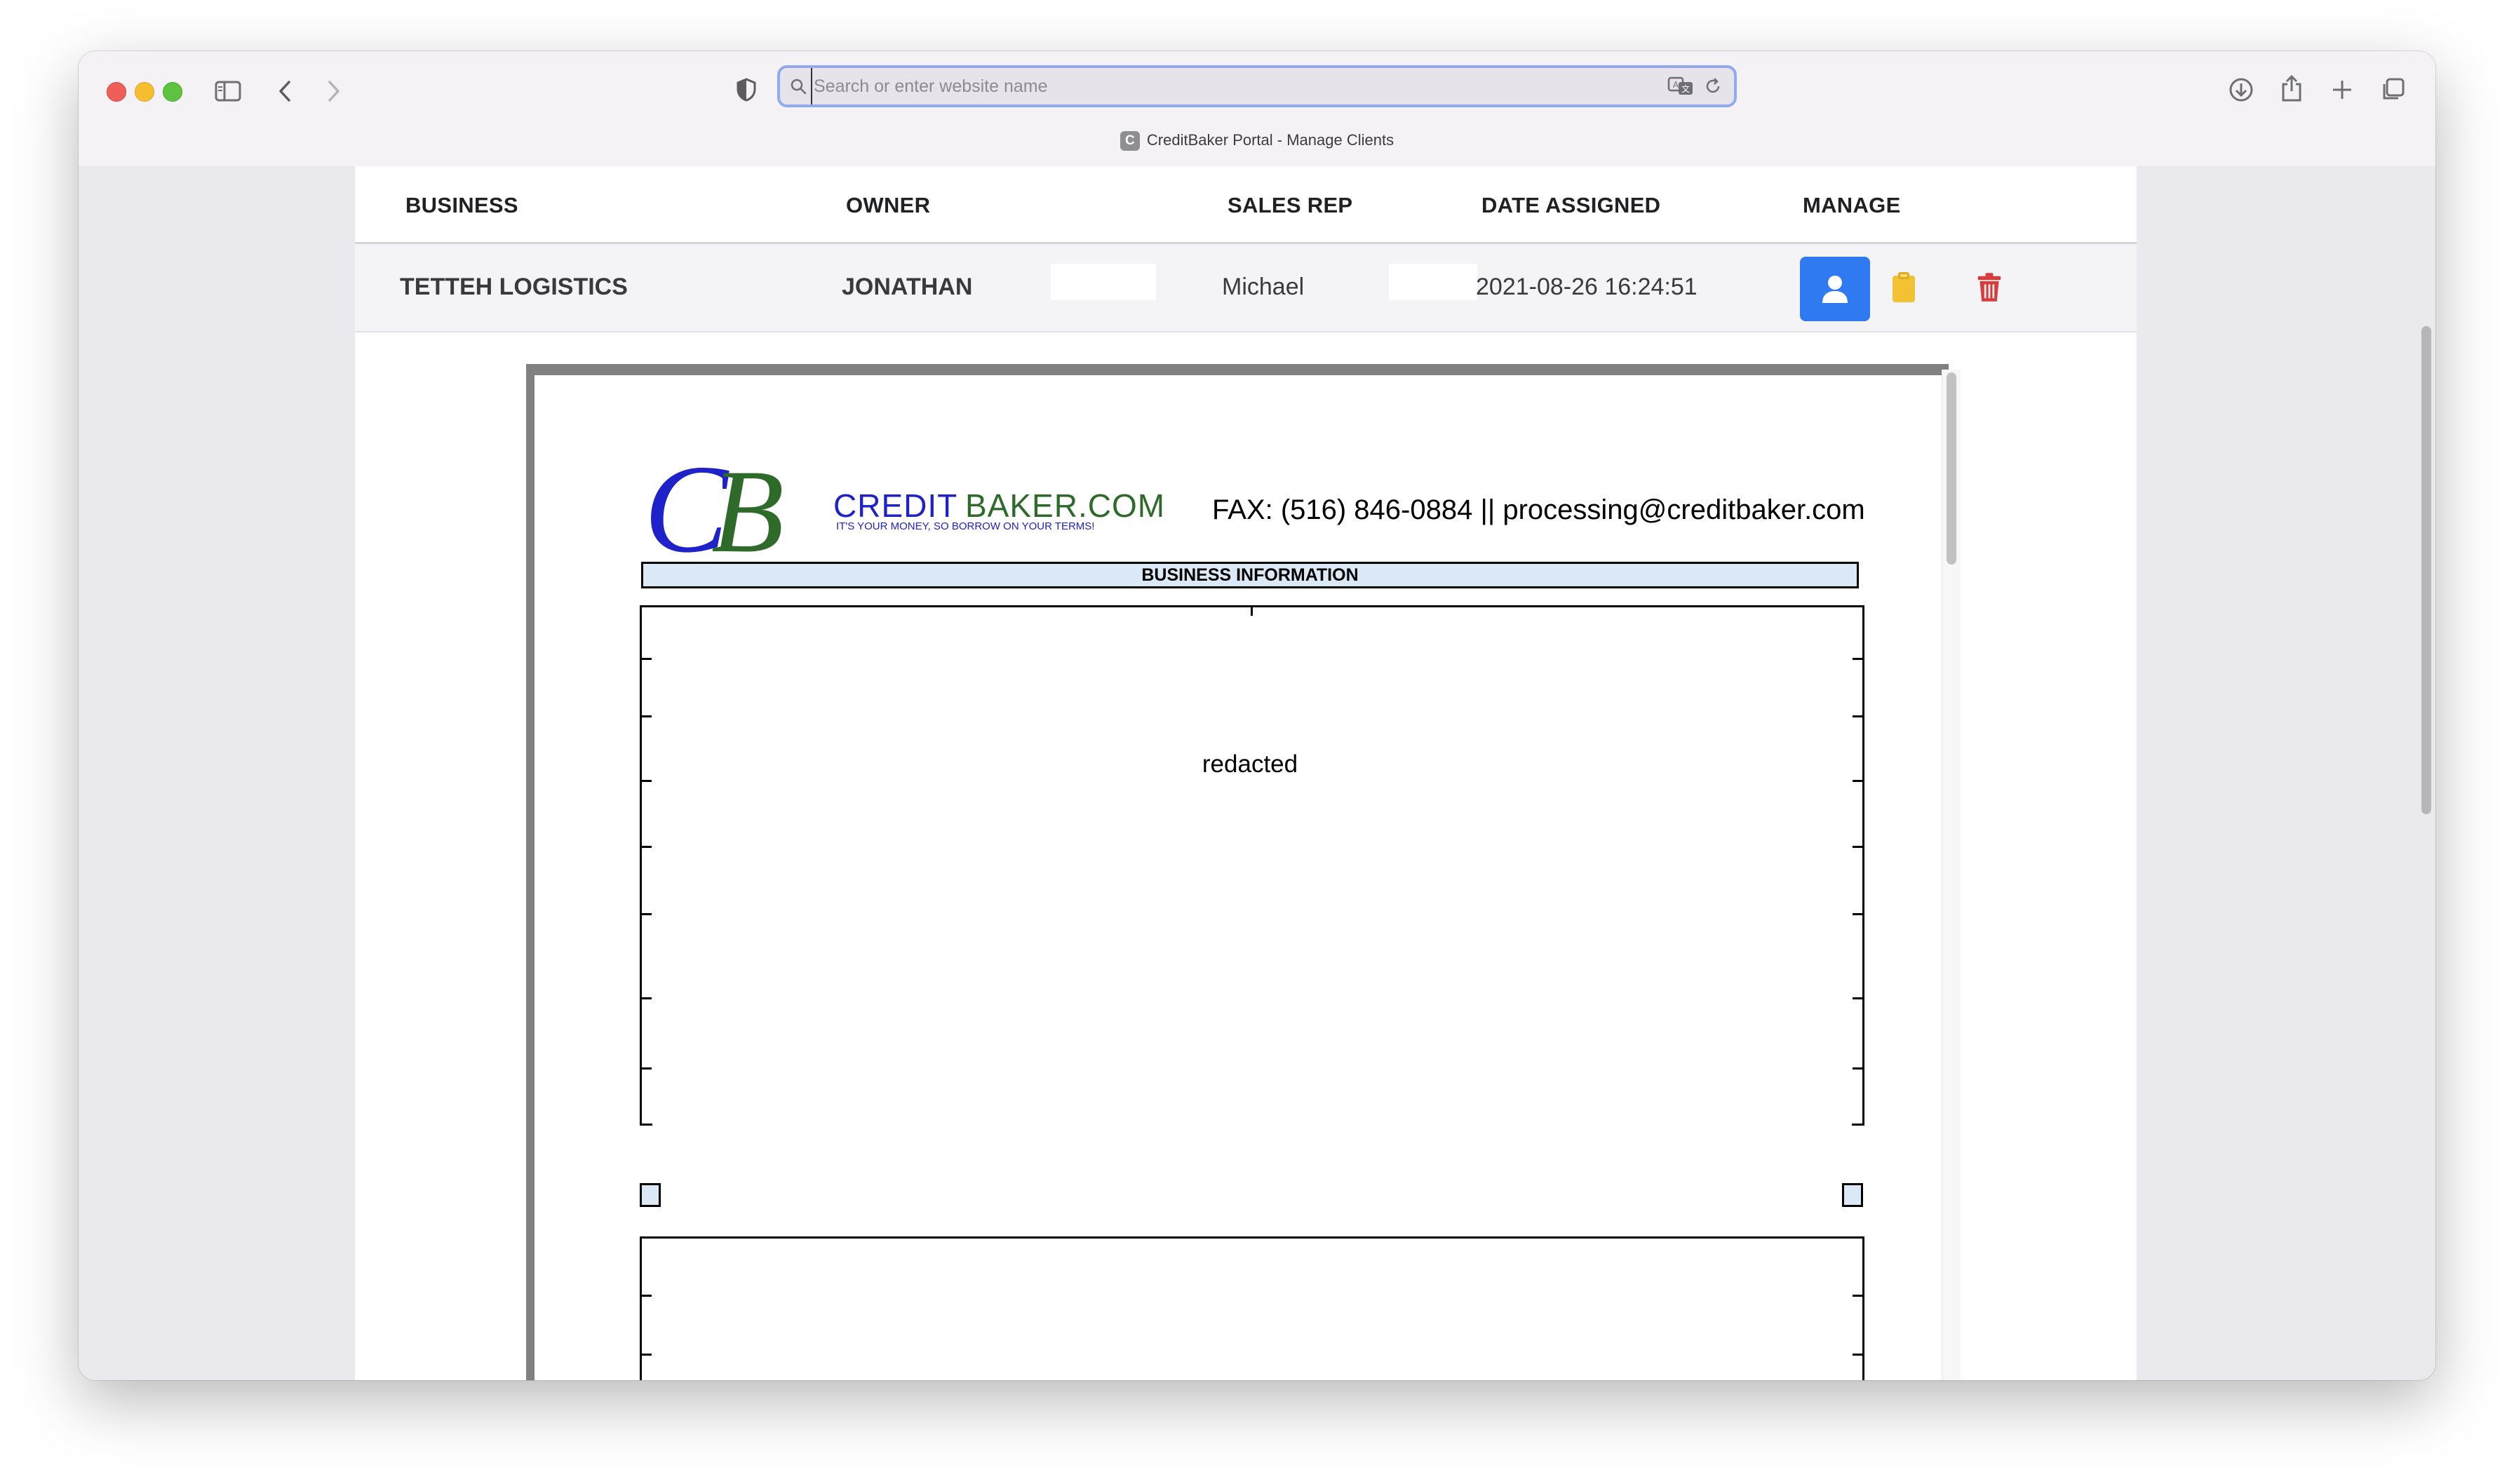 This screenshot has height=1484, width=2514. Describe the element at coordinates (1291, 205) in the screenshot. I see `header-sales-rep: SALES REP` at that location.